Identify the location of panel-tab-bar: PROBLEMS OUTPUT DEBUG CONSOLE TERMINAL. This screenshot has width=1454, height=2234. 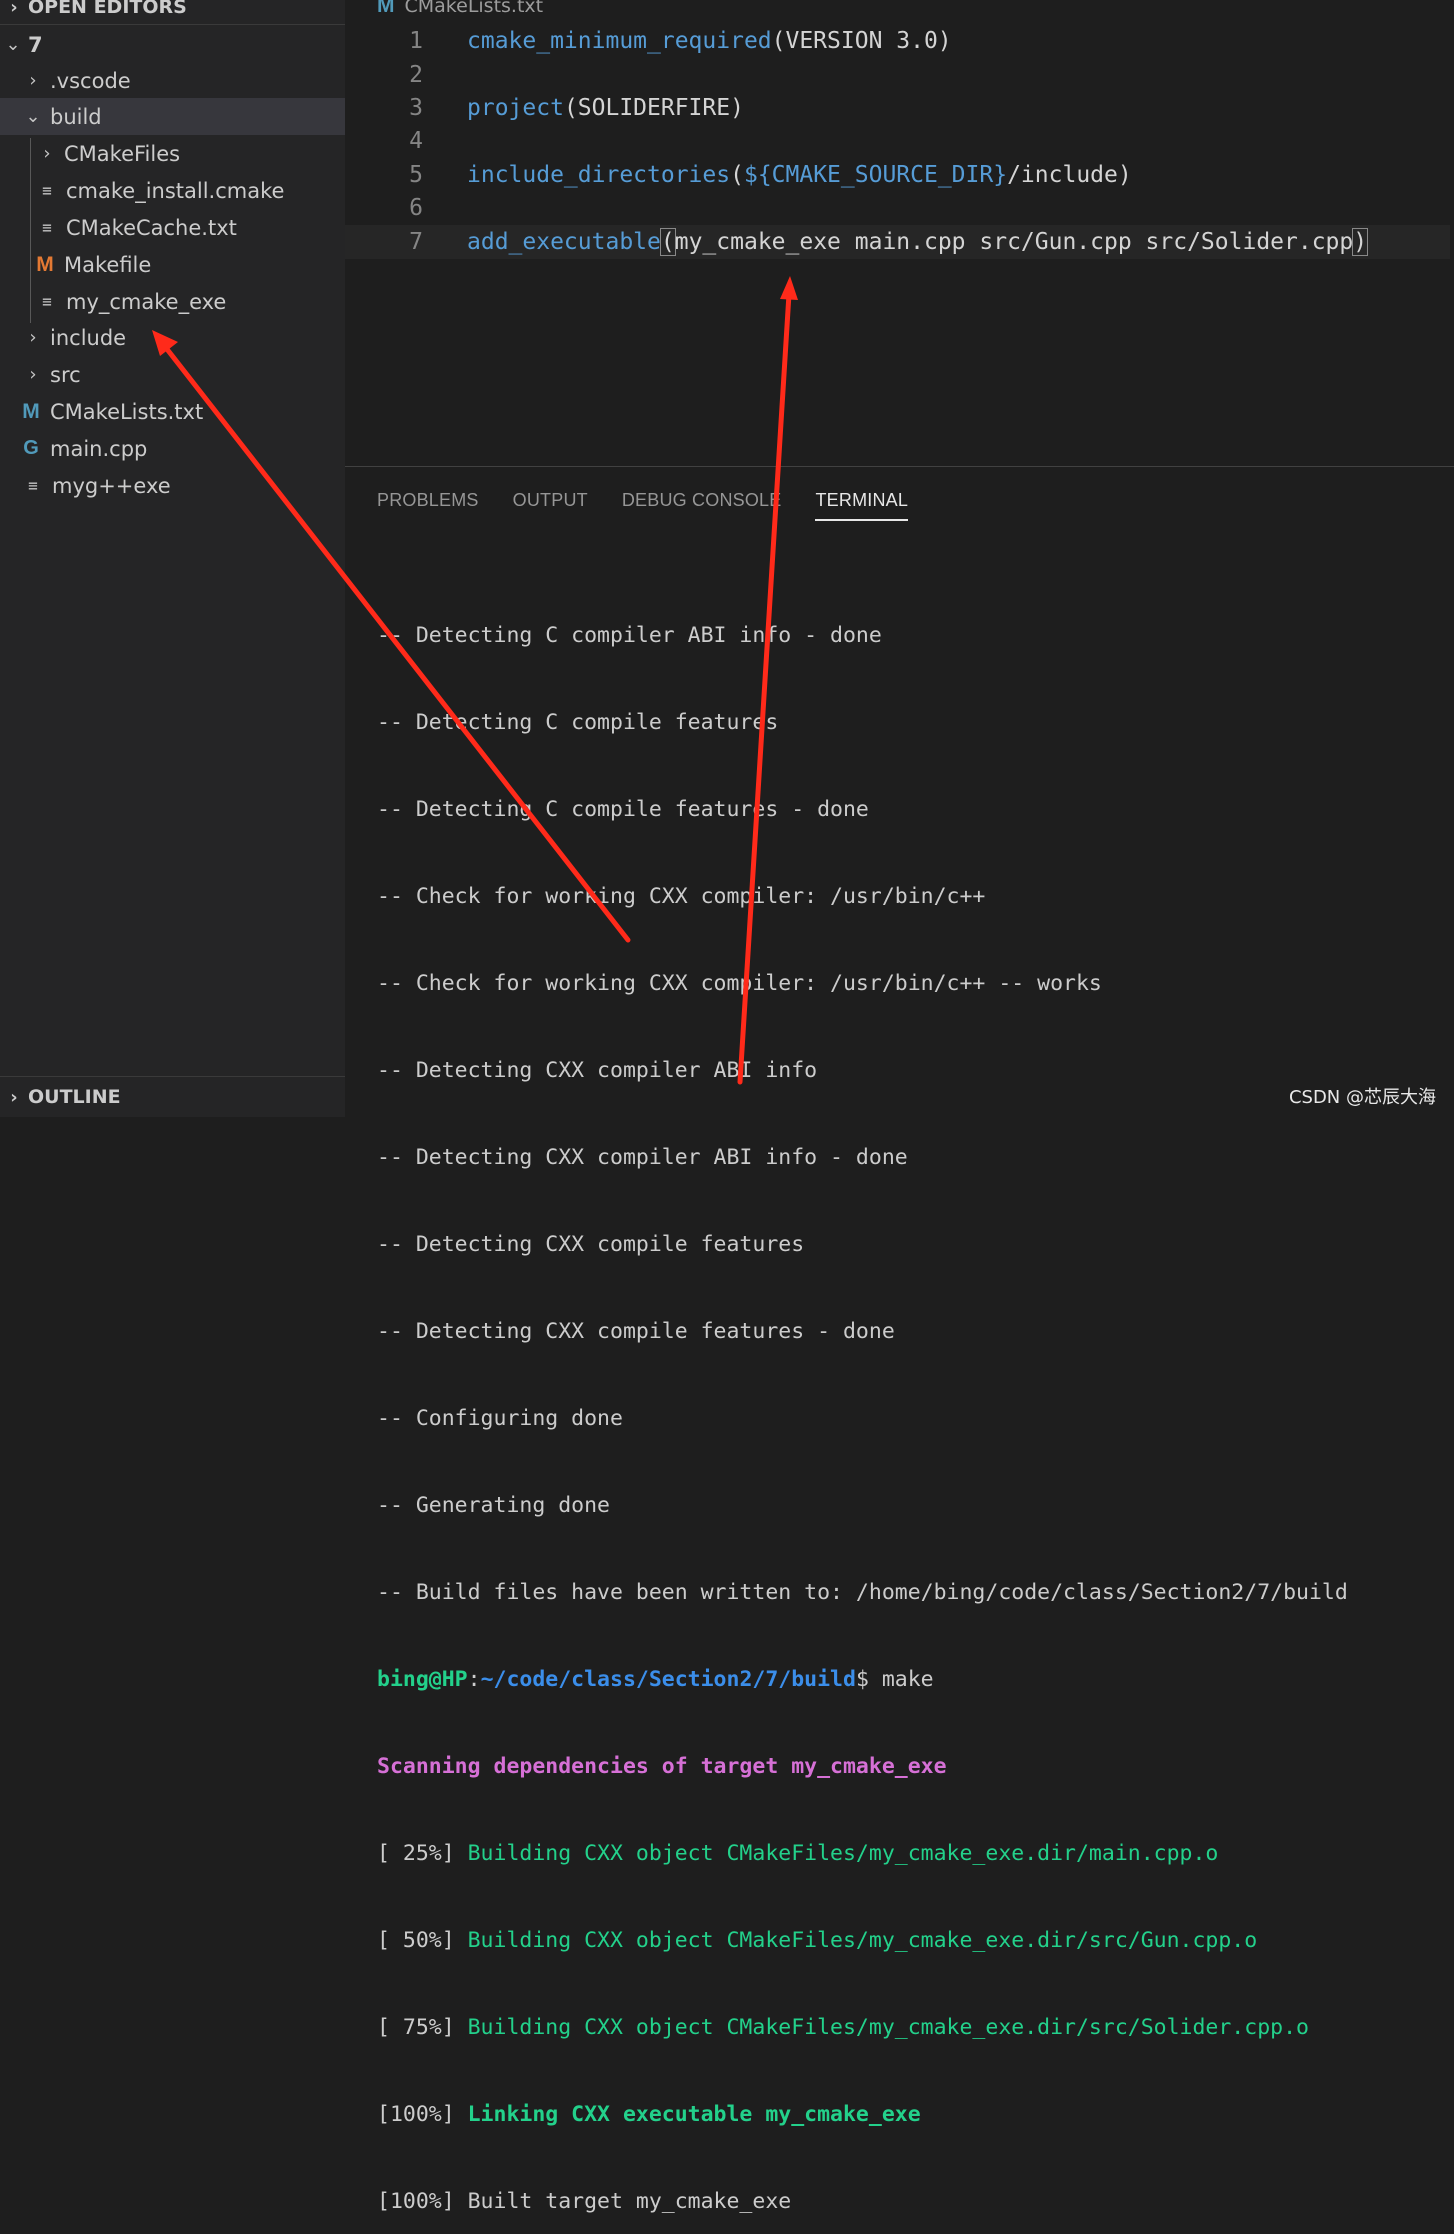
(659, 501).